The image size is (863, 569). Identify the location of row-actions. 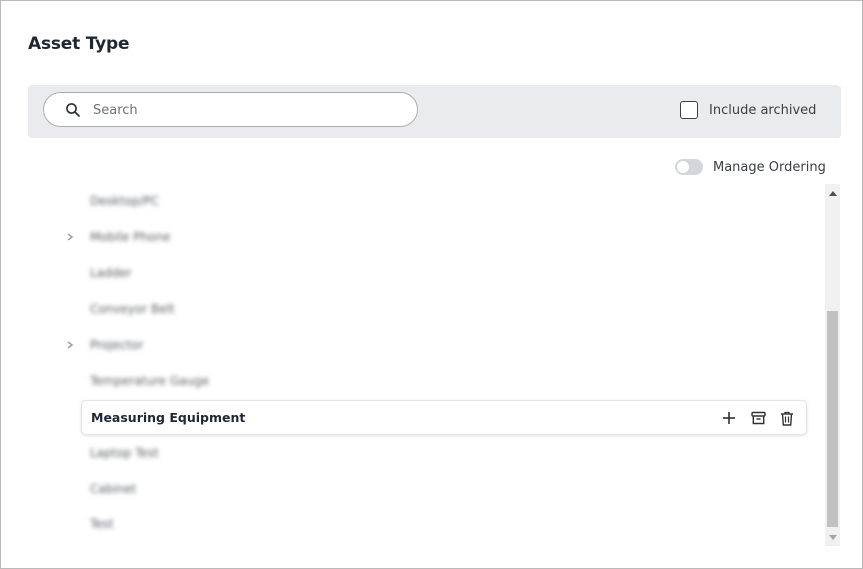
(758, 418).